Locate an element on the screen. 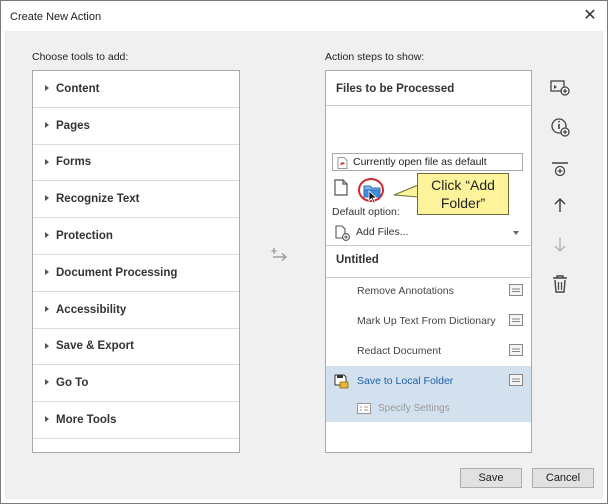  move-up-icon is located at coordinates (560, 205).